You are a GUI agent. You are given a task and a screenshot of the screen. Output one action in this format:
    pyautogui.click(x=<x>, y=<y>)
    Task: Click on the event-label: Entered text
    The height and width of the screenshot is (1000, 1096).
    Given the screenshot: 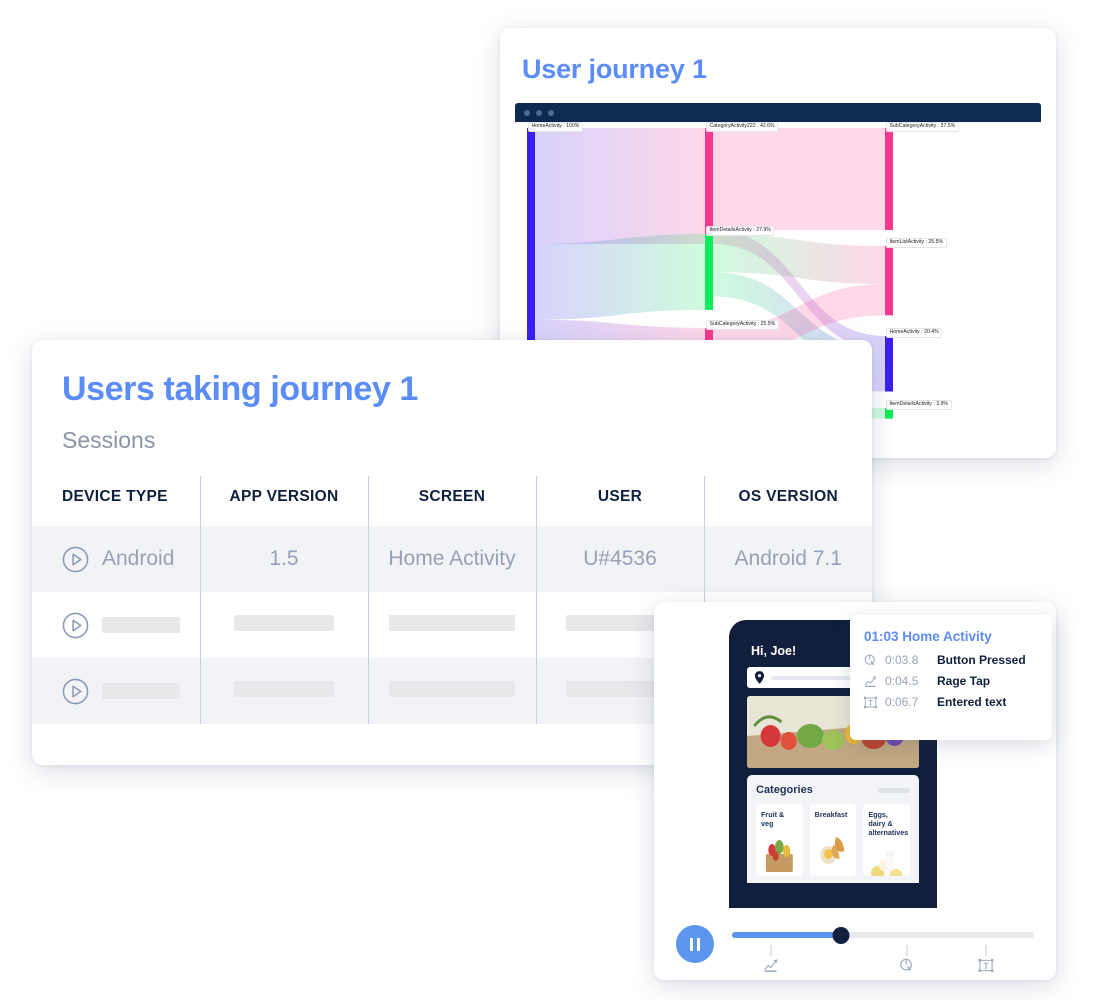 What is the action you would take?
    pyautogui.click(x=972, y=702)
    